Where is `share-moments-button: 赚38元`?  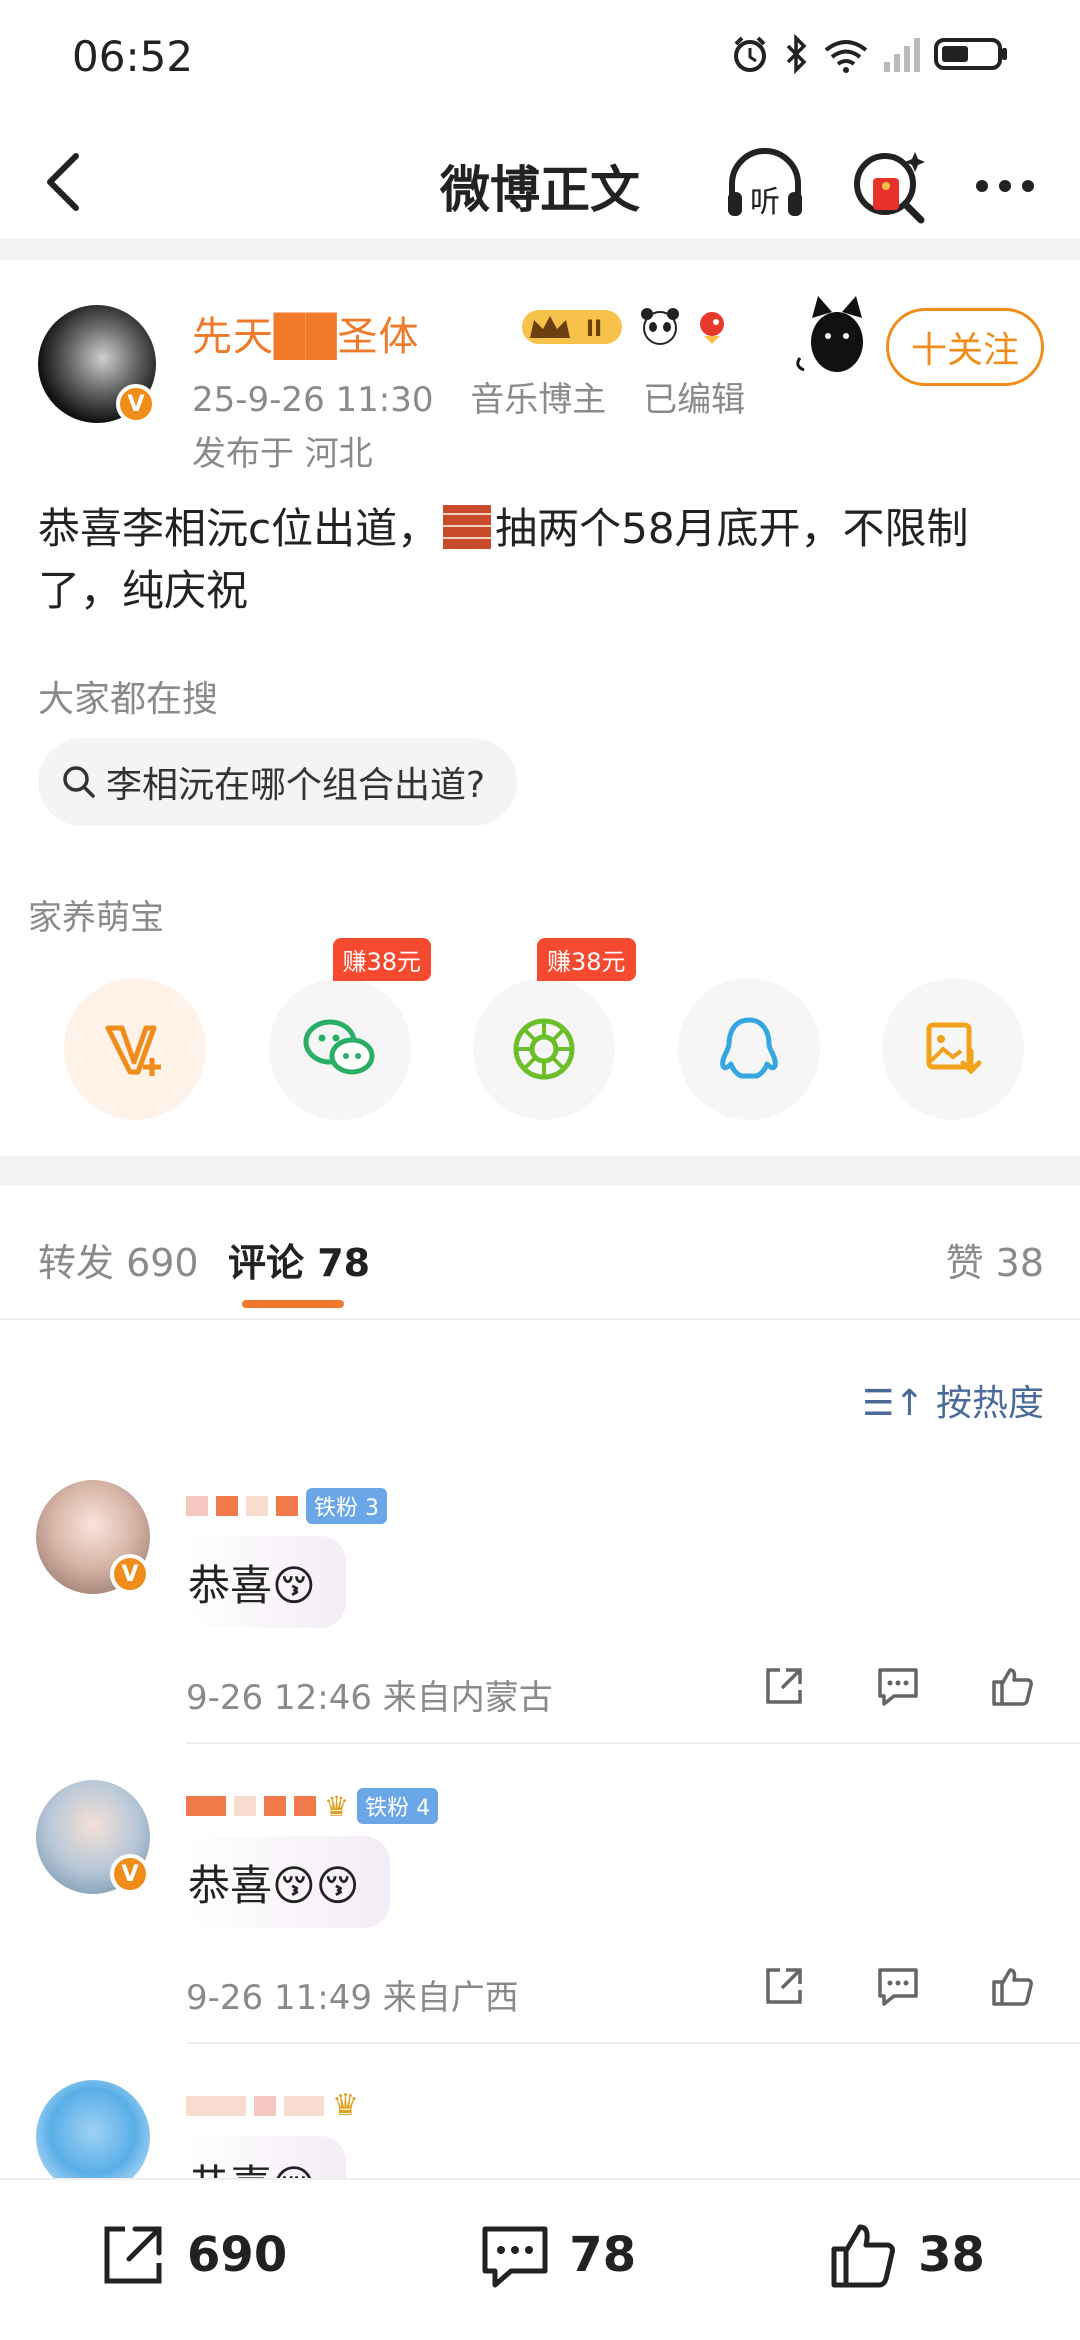 share-moments-button: 赚38元 is located at coordinates (554, 1029).